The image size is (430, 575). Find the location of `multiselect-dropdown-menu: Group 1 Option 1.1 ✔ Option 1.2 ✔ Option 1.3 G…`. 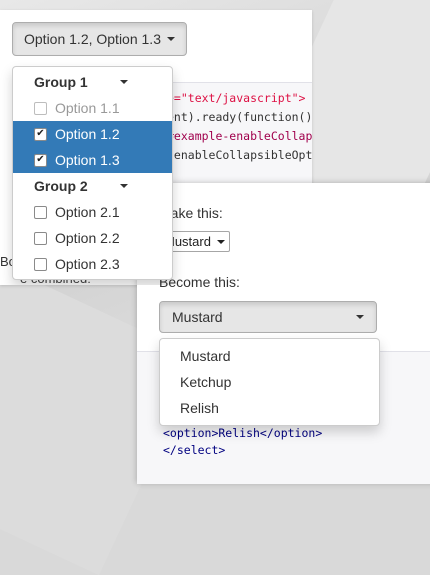

multiselect-dropdown-menu: Group 1 Option 1.1 ✔ Option 1.2 ✔ Option 1.3 G… is located at coordinates (92, 173).